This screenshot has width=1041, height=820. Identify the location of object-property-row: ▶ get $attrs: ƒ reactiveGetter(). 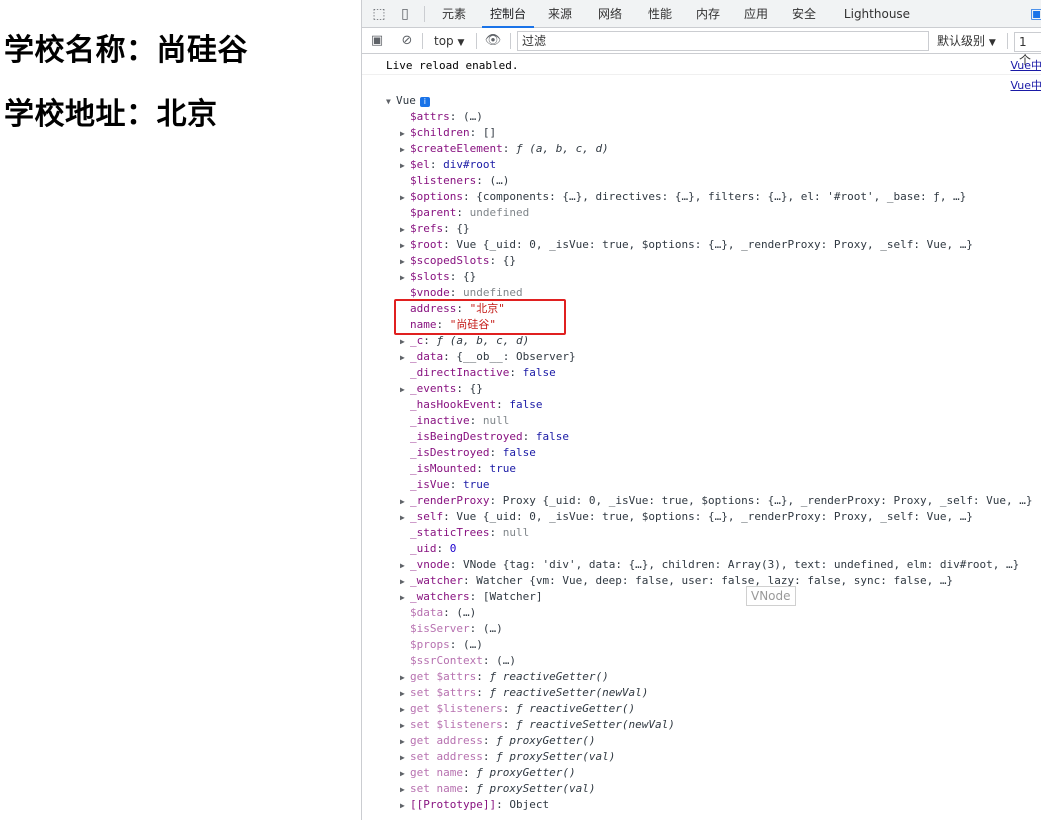
(504, 677).